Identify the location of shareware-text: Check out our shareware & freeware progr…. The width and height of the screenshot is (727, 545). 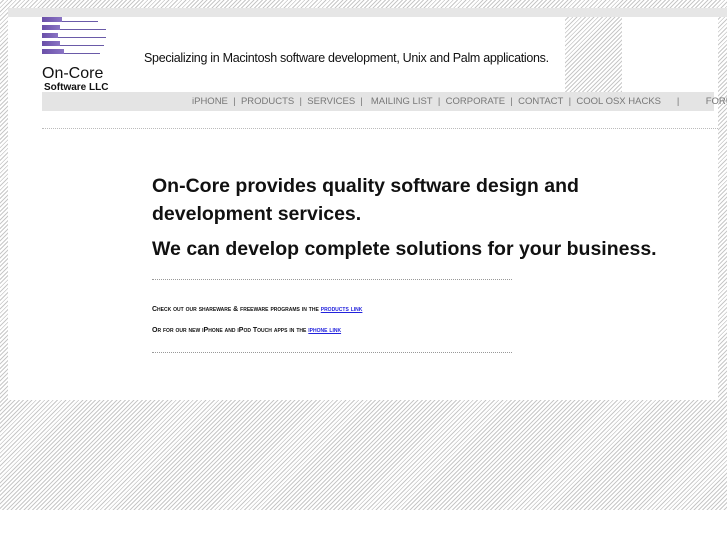
(236, 309).